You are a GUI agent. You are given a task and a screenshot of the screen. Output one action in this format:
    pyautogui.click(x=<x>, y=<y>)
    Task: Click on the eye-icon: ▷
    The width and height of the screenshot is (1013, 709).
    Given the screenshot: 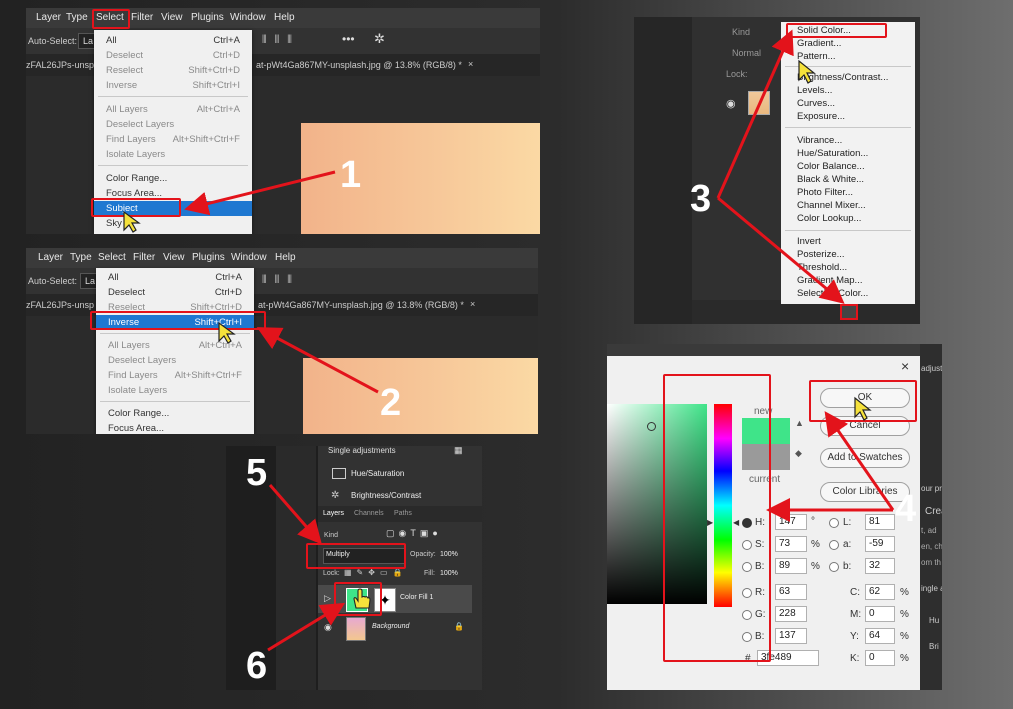 What is the action you would take?
    pyautogui.click(x=327, y=598)
    